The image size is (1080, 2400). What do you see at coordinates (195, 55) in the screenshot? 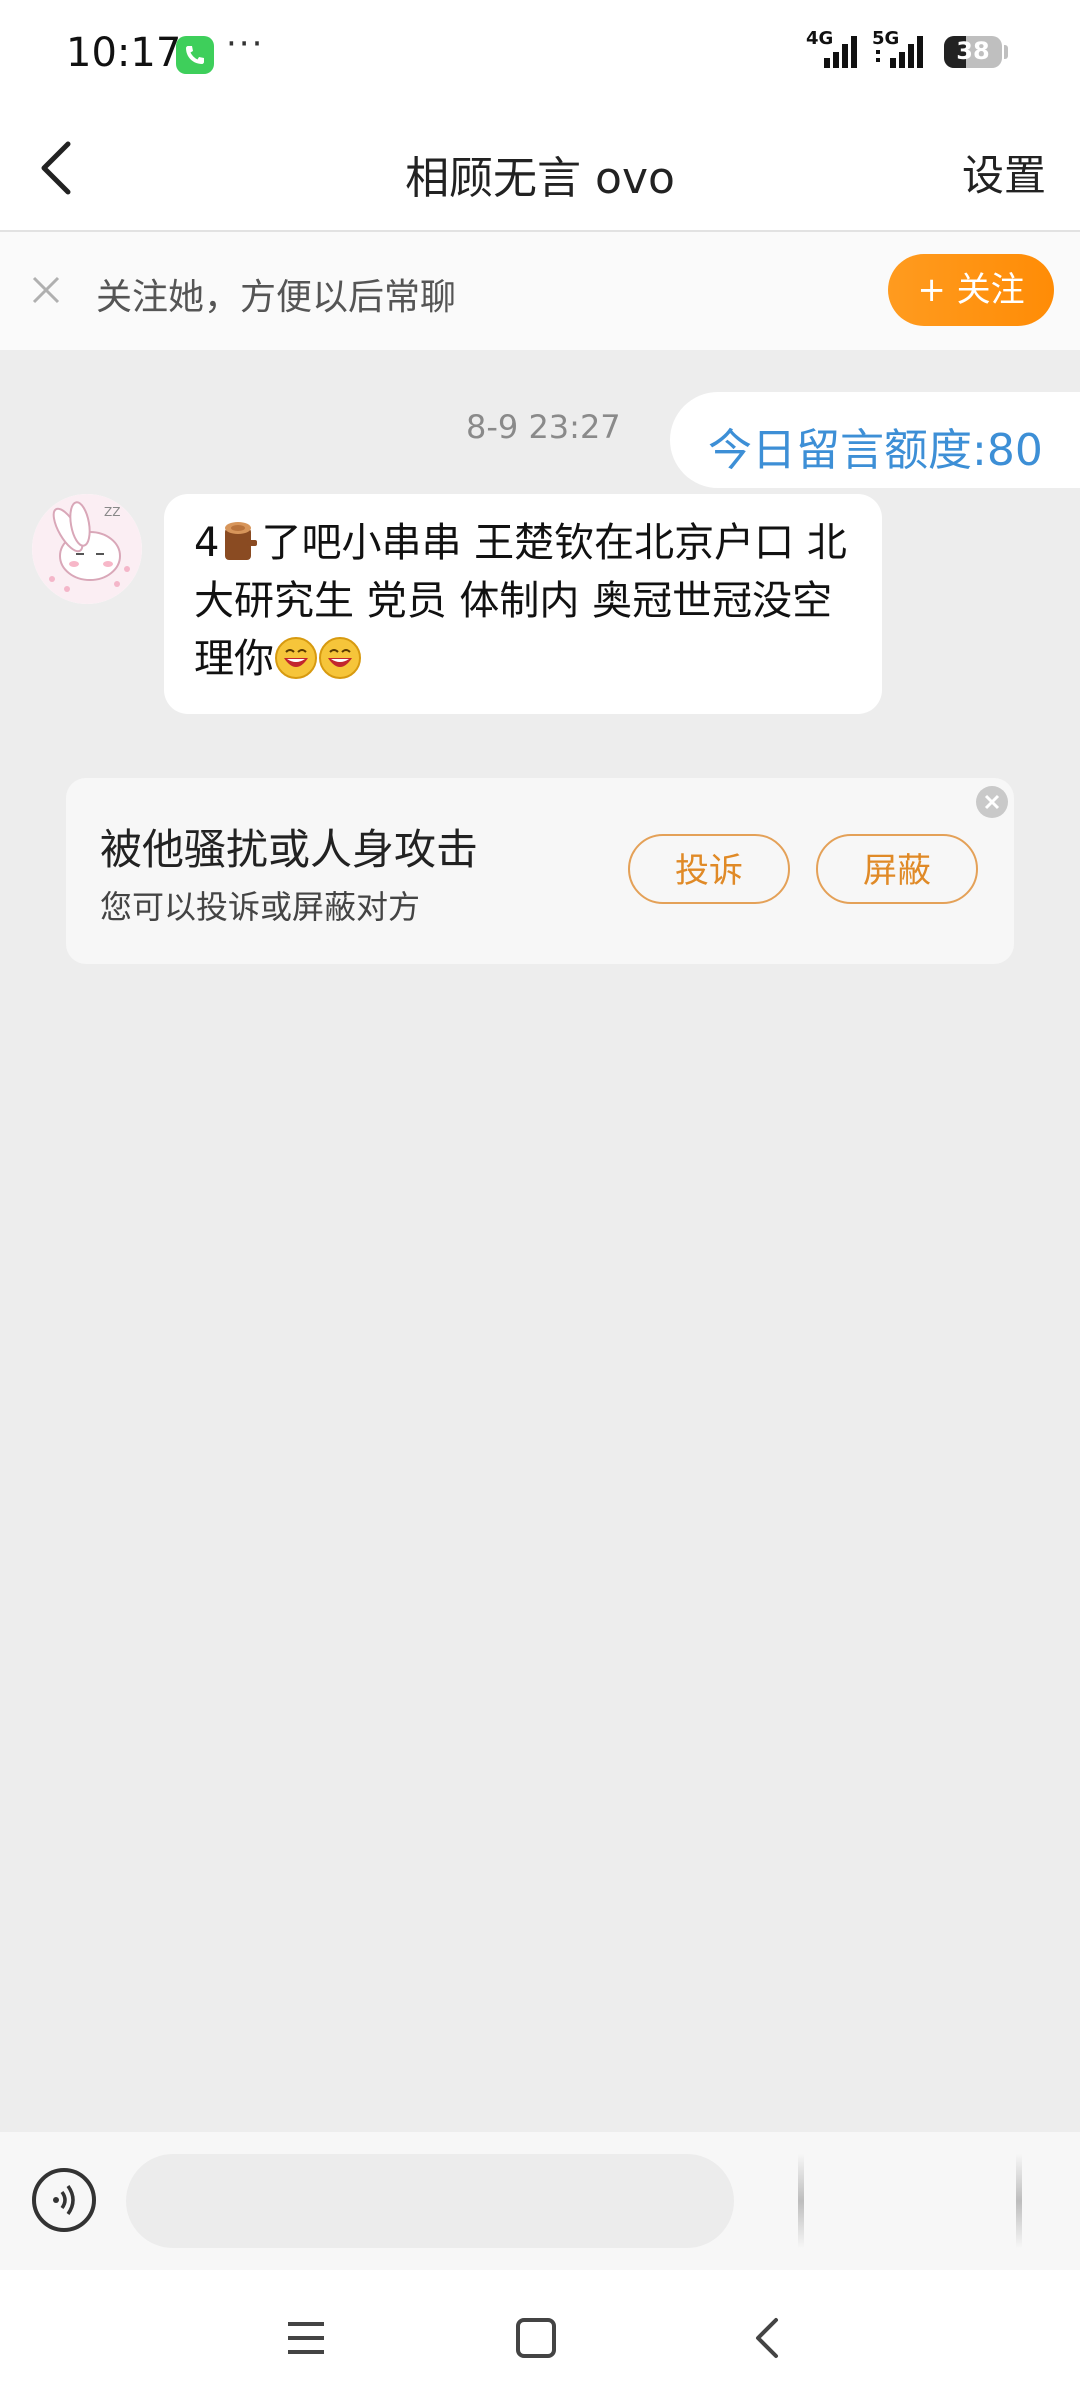
I see `phone-call-icon` at bounding box center [195, 55].